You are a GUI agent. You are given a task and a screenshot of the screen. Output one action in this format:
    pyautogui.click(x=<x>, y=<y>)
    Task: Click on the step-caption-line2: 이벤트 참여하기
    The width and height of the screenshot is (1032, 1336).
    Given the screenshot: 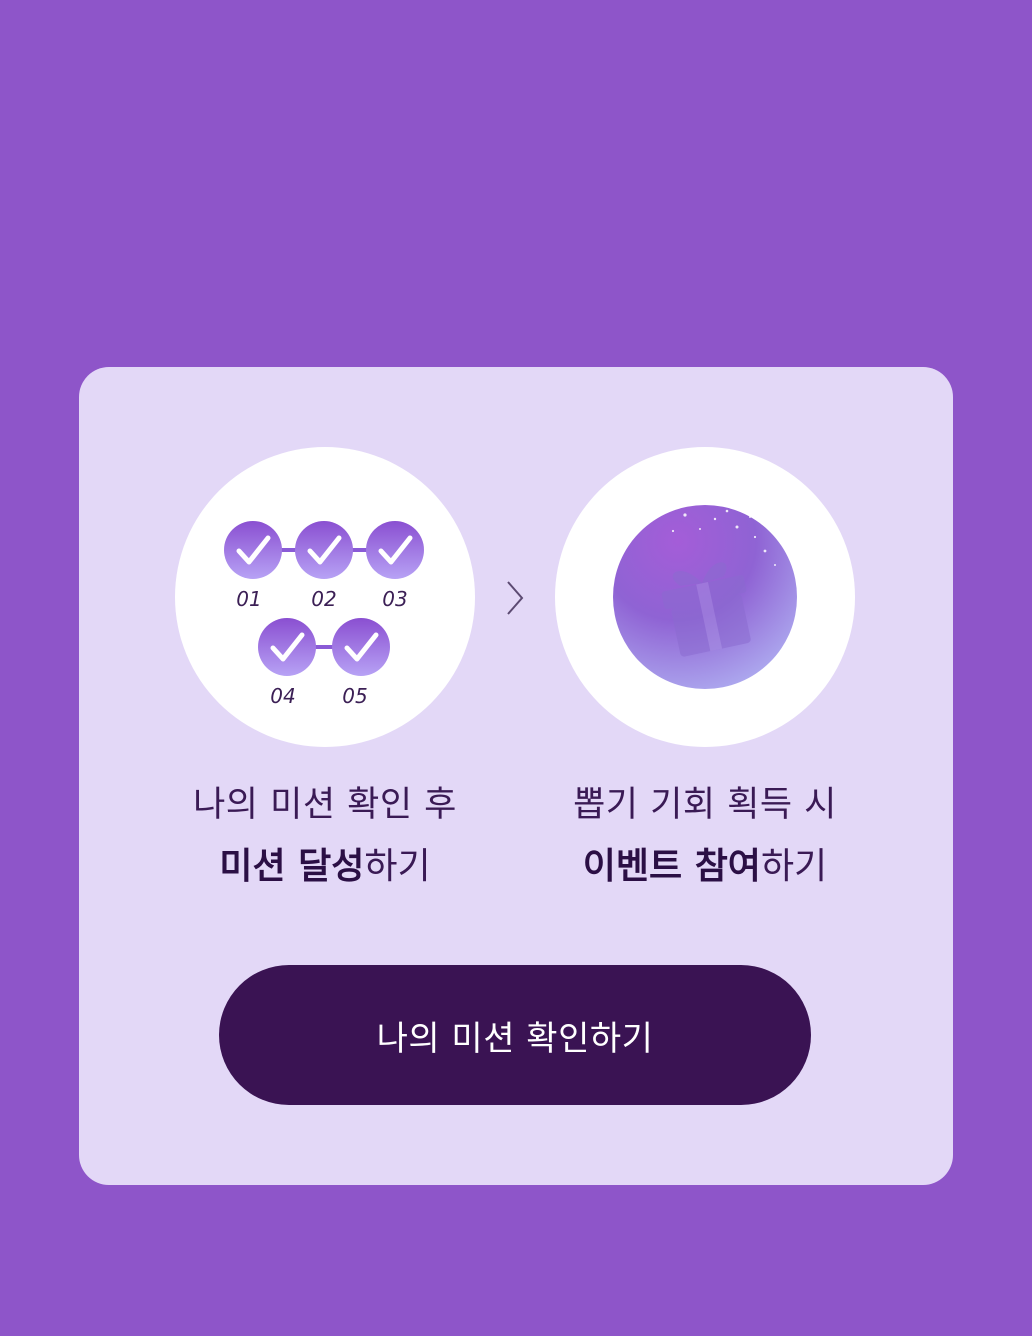 What is the action you would take?
    pyautogui.click(x=705, y=867)
    